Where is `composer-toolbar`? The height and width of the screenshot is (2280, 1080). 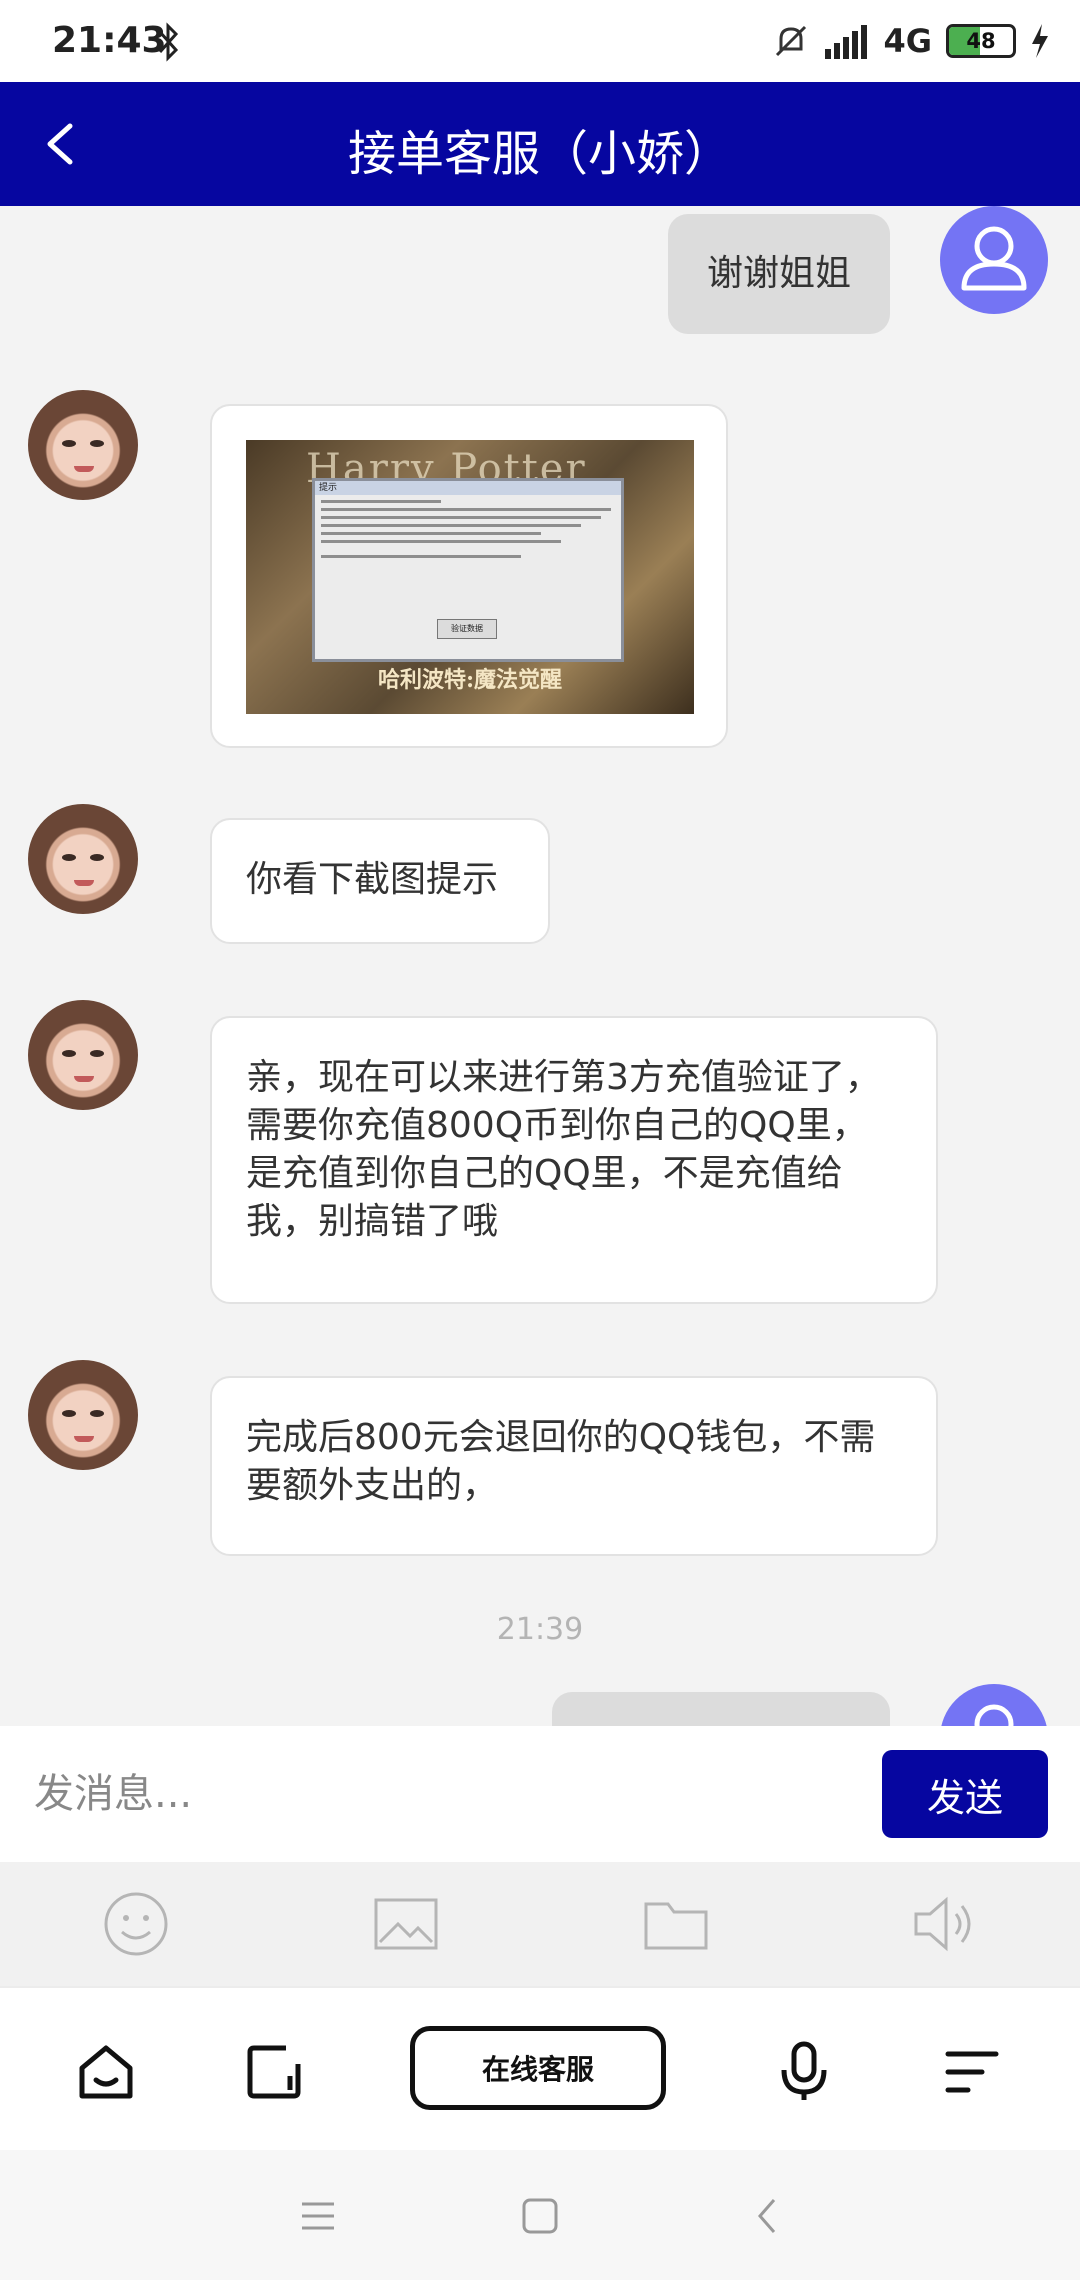
composer-toolbar is located at coordinates (540, 1924).